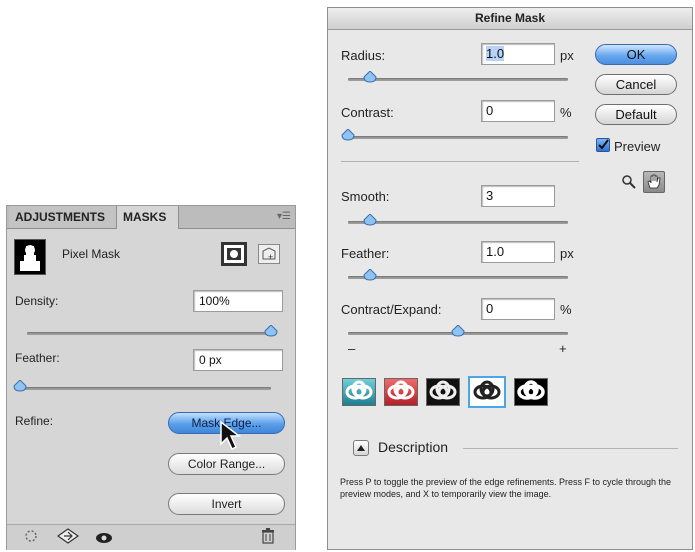 The width and height of the screenshot is (695, 552). What do you see at coordinates (636, 54) in the screenshot?
I see `ok-button: OK` at bounding box center [636, 54].